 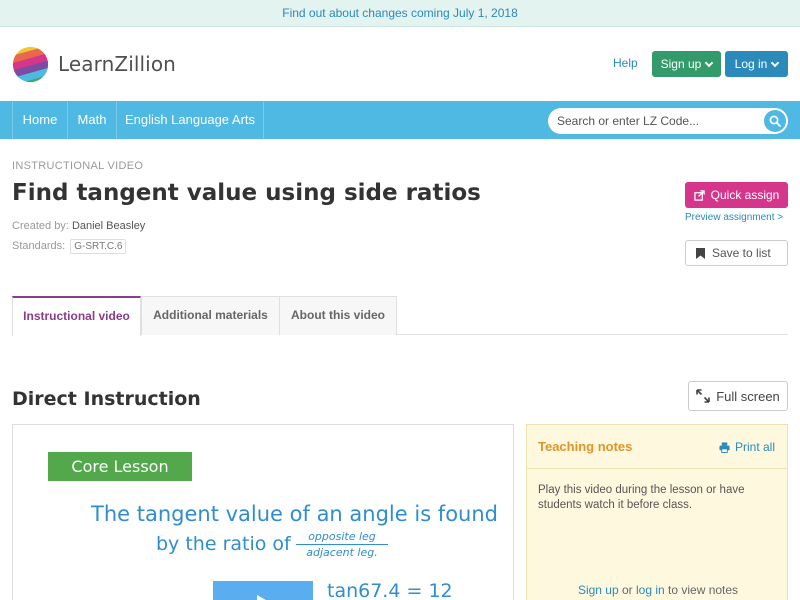 What do you see at coordinates (657, 447) in the screenshot?
I see `teaching-notes-header: Teaching notes Print all` at bounding box center [657, 447].